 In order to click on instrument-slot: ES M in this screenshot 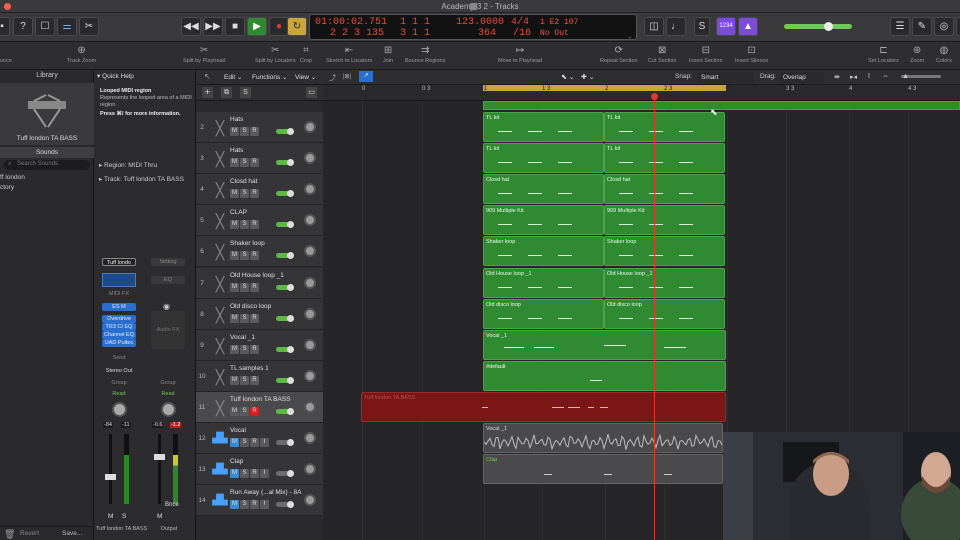, I will do `click(119, 307)`.